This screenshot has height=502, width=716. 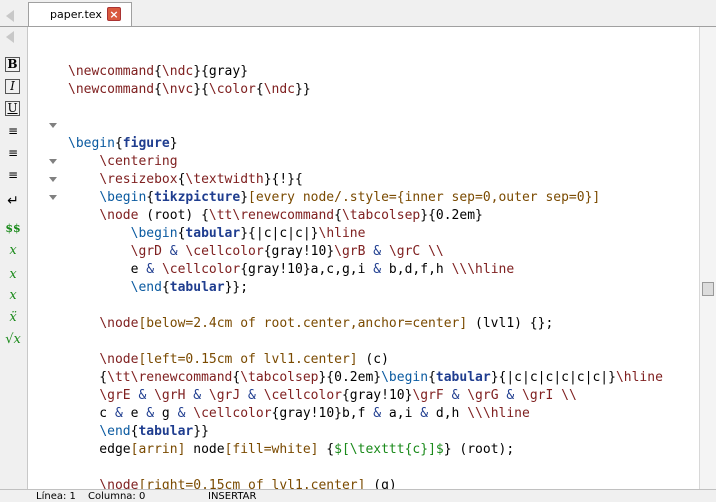 I want to click on code-line: \centering, so click(x=384, y=162).